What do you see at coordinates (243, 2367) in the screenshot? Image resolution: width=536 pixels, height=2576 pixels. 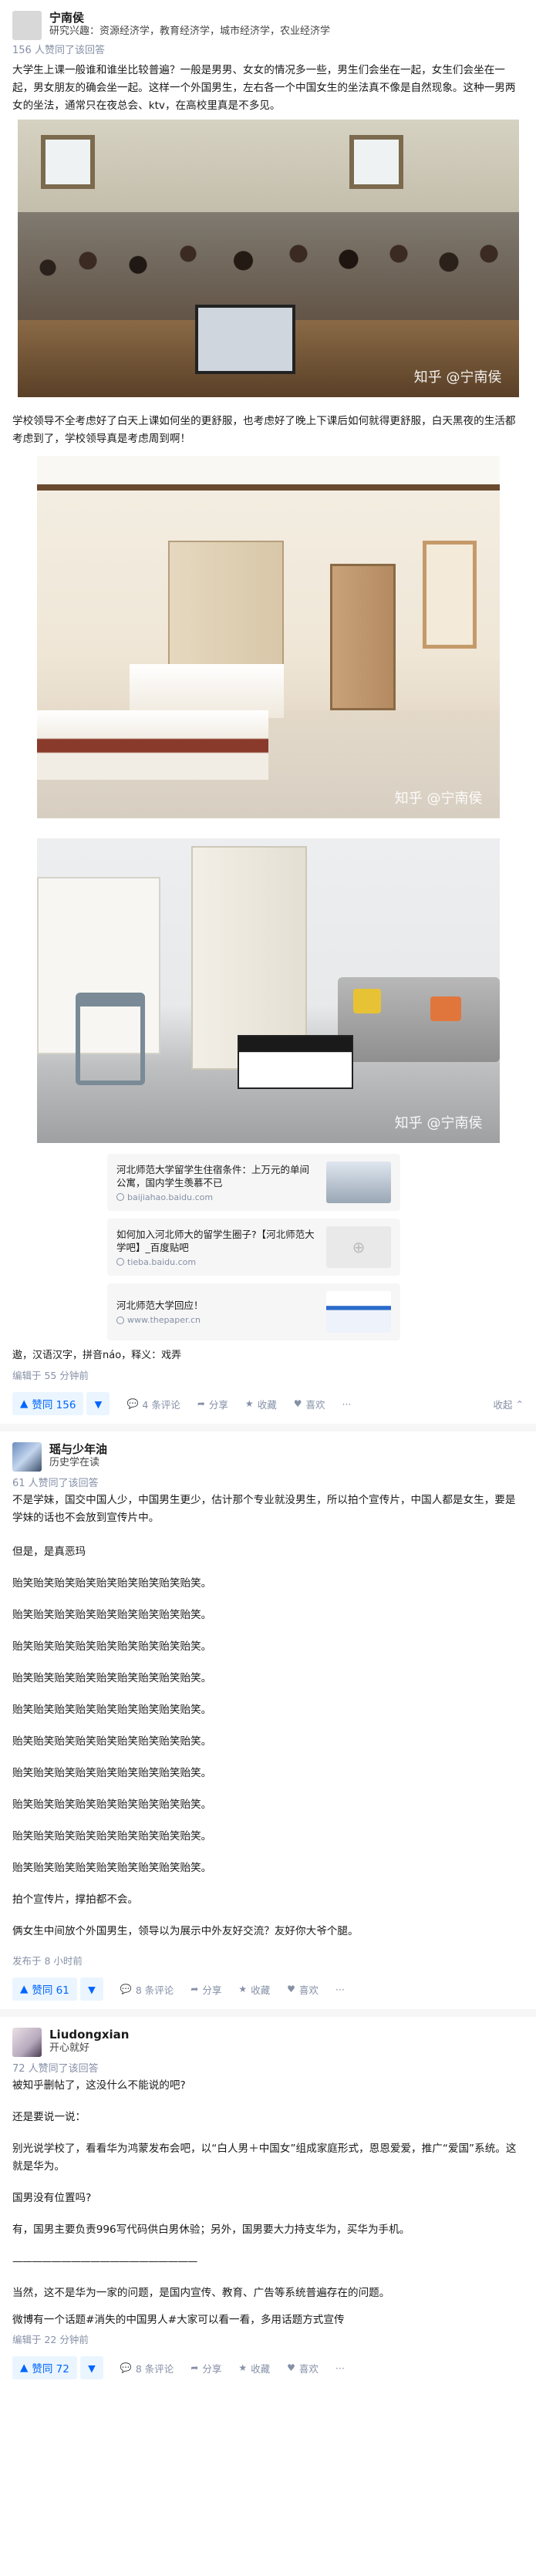 I see `star-icon: ★` at bounding box center [243, 2367].